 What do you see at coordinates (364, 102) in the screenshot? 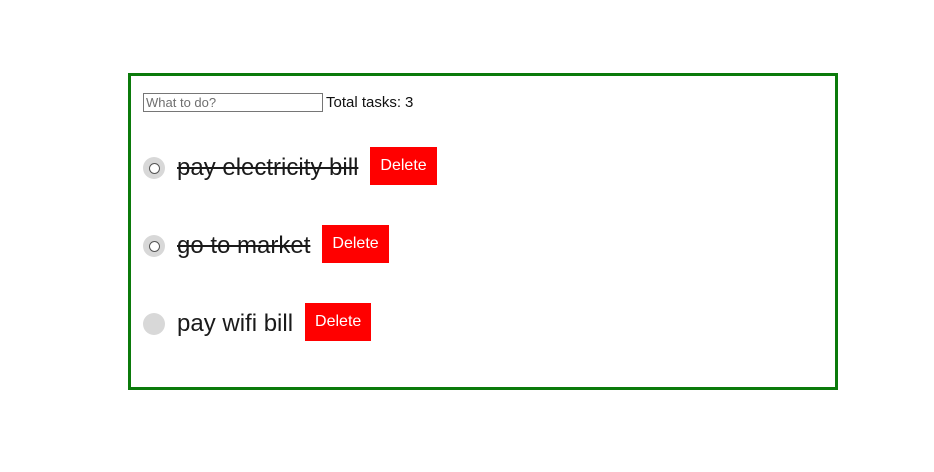
I see `total-tasks-label: Total tasks:` at bounding box center [364, 102].